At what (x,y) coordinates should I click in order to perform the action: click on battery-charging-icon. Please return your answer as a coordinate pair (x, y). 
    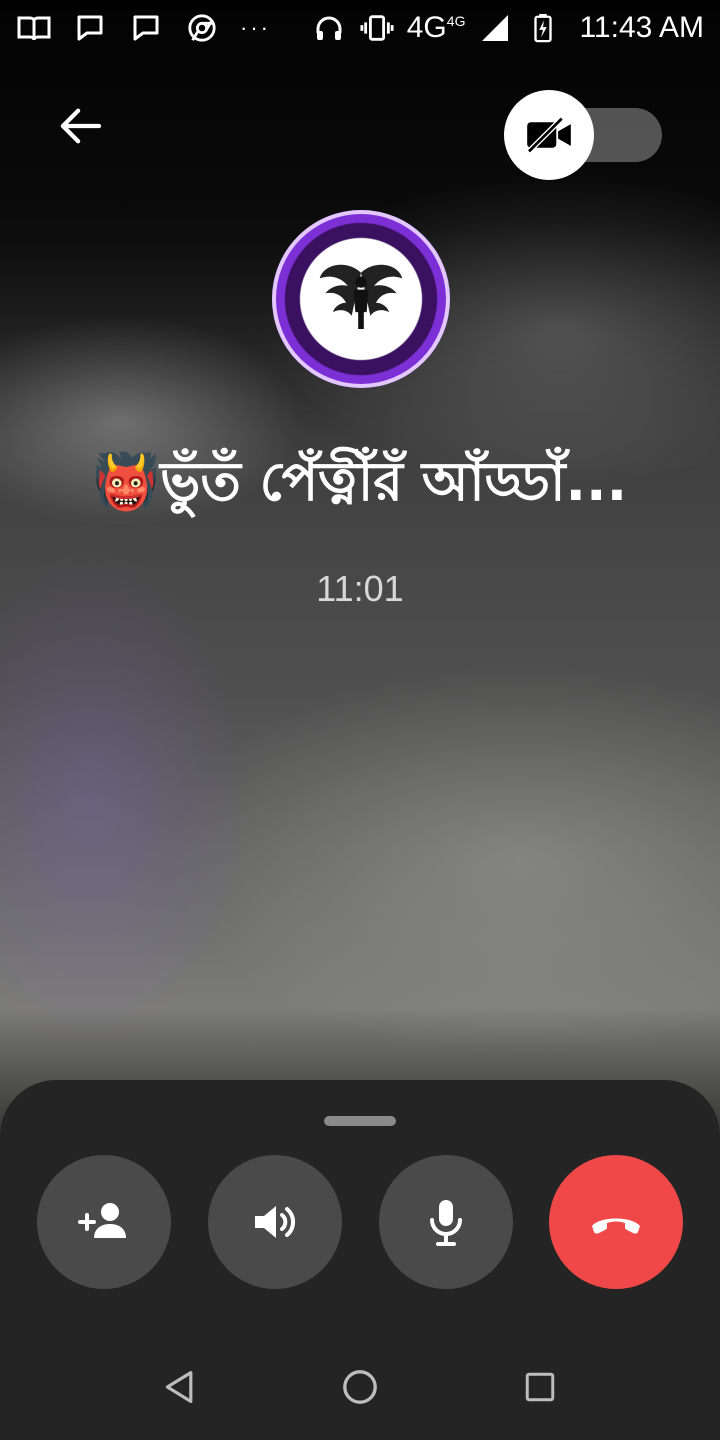
    Looking at the image, I should click on (543, 28).